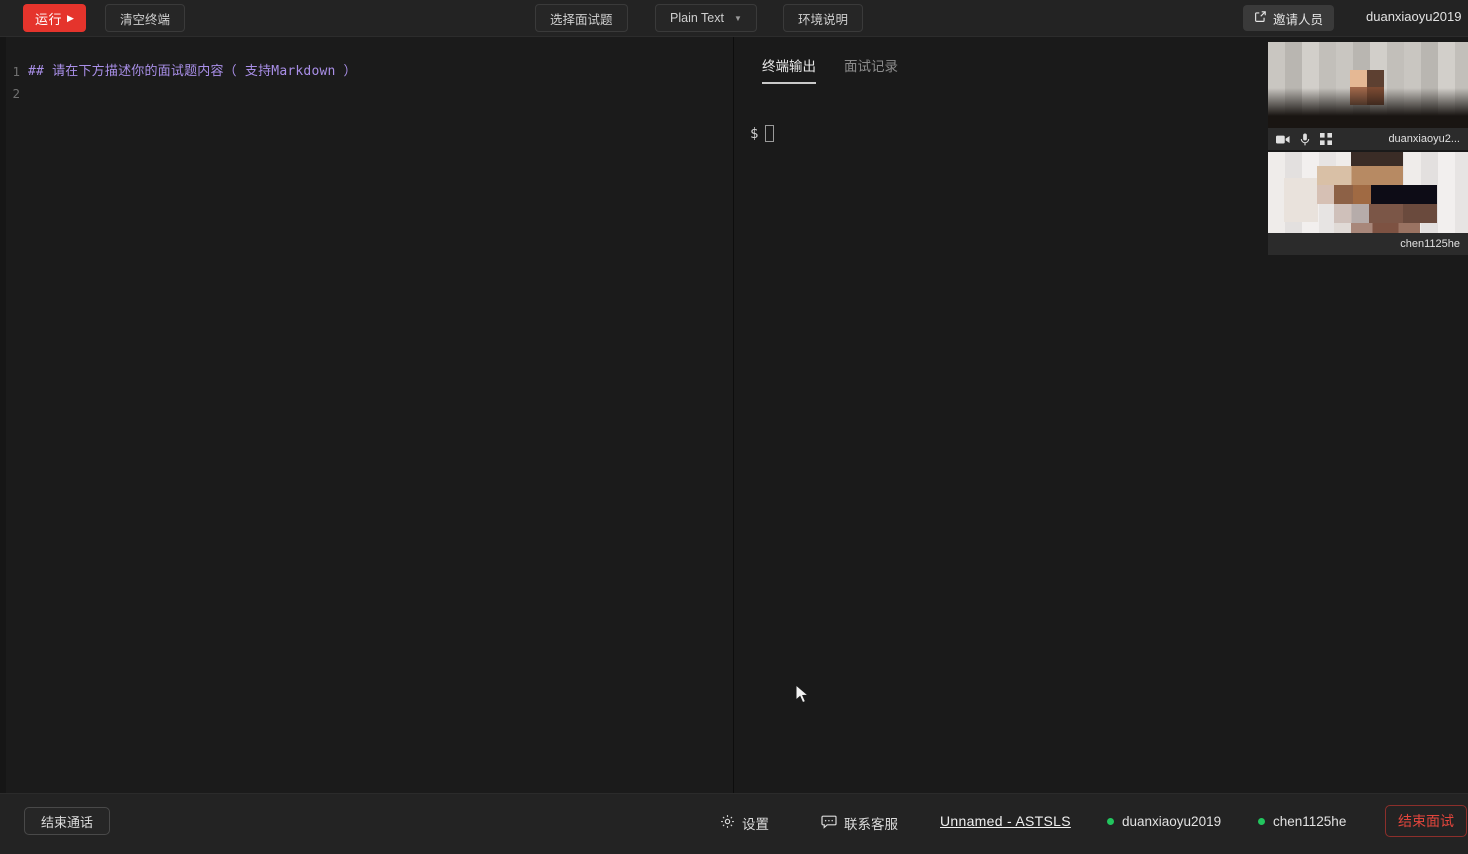  Describe the element at coordinates (1430, 244) in the screenshot. I see `video-tile-name: chen1125he` at that location.